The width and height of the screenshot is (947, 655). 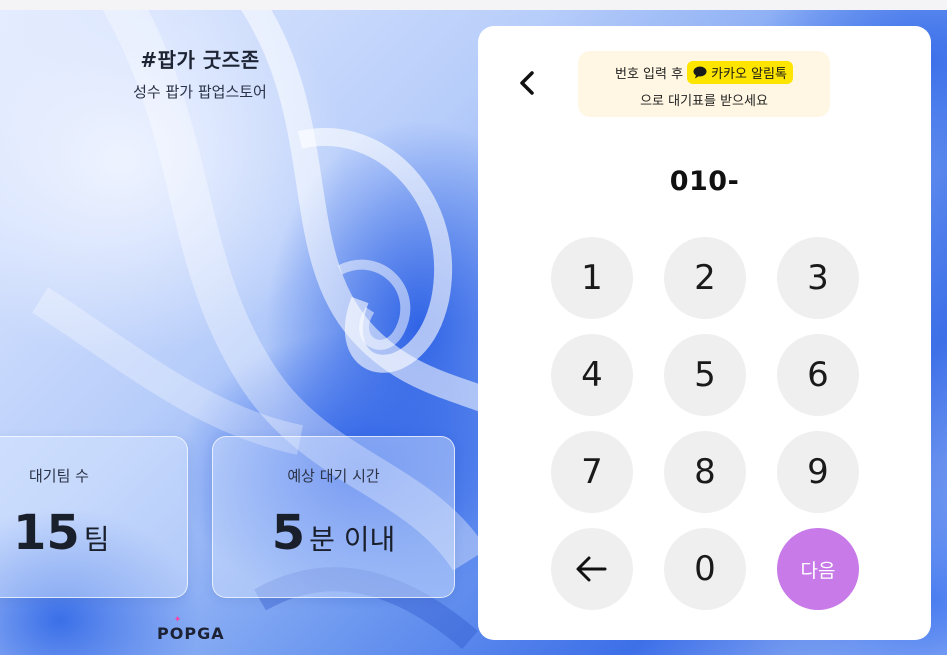 I want to click on wait-time-unit: 분 이내, so click(x=352, y=539).